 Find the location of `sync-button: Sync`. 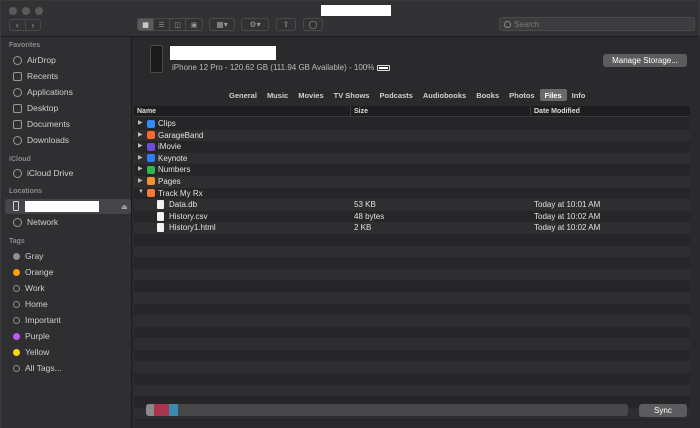

sync-button: Sync is located at coordinates (663, 410).